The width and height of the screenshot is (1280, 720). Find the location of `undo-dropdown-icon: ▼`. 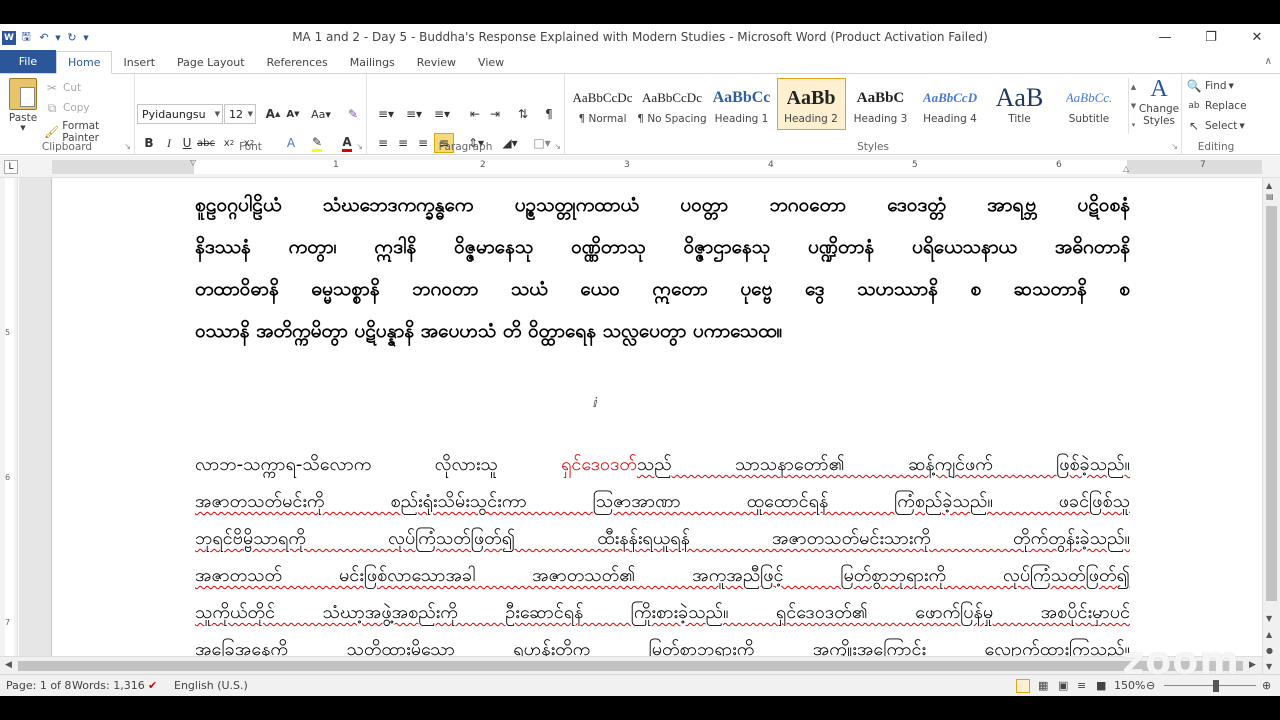

undo-dropdown-icon: ▼ is located at coordinates (58, 38).